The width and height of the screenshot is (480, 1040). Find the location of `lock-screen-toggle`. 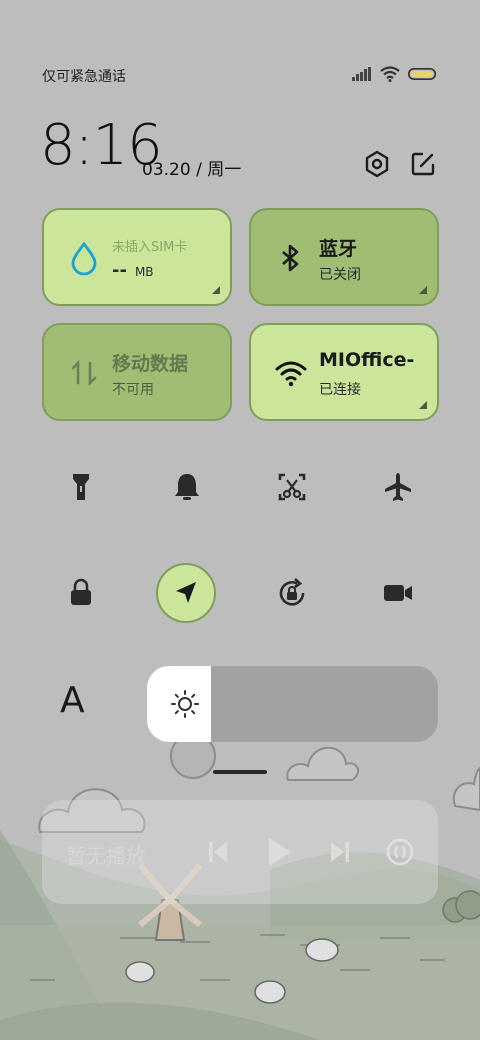

lock-screen-toggle is located at coordinates (81, 593).